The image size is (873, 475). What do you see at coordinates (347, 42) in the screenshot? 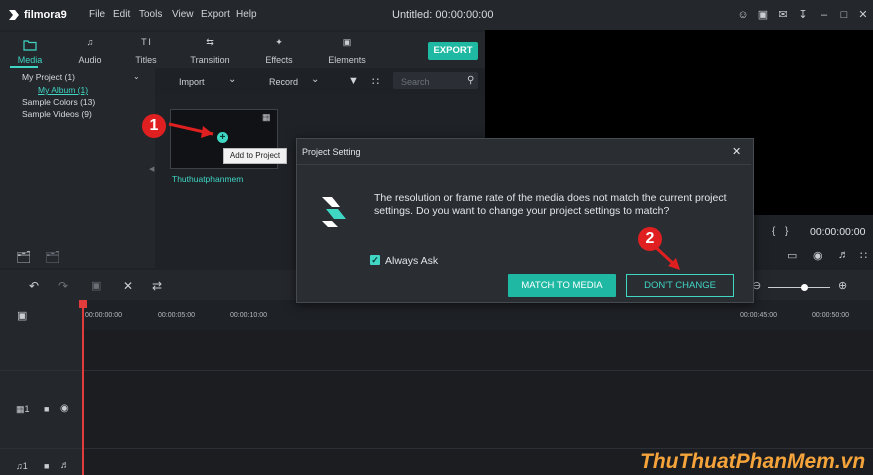
I see `image-icon: ▣` at bounding box center [347, 42].